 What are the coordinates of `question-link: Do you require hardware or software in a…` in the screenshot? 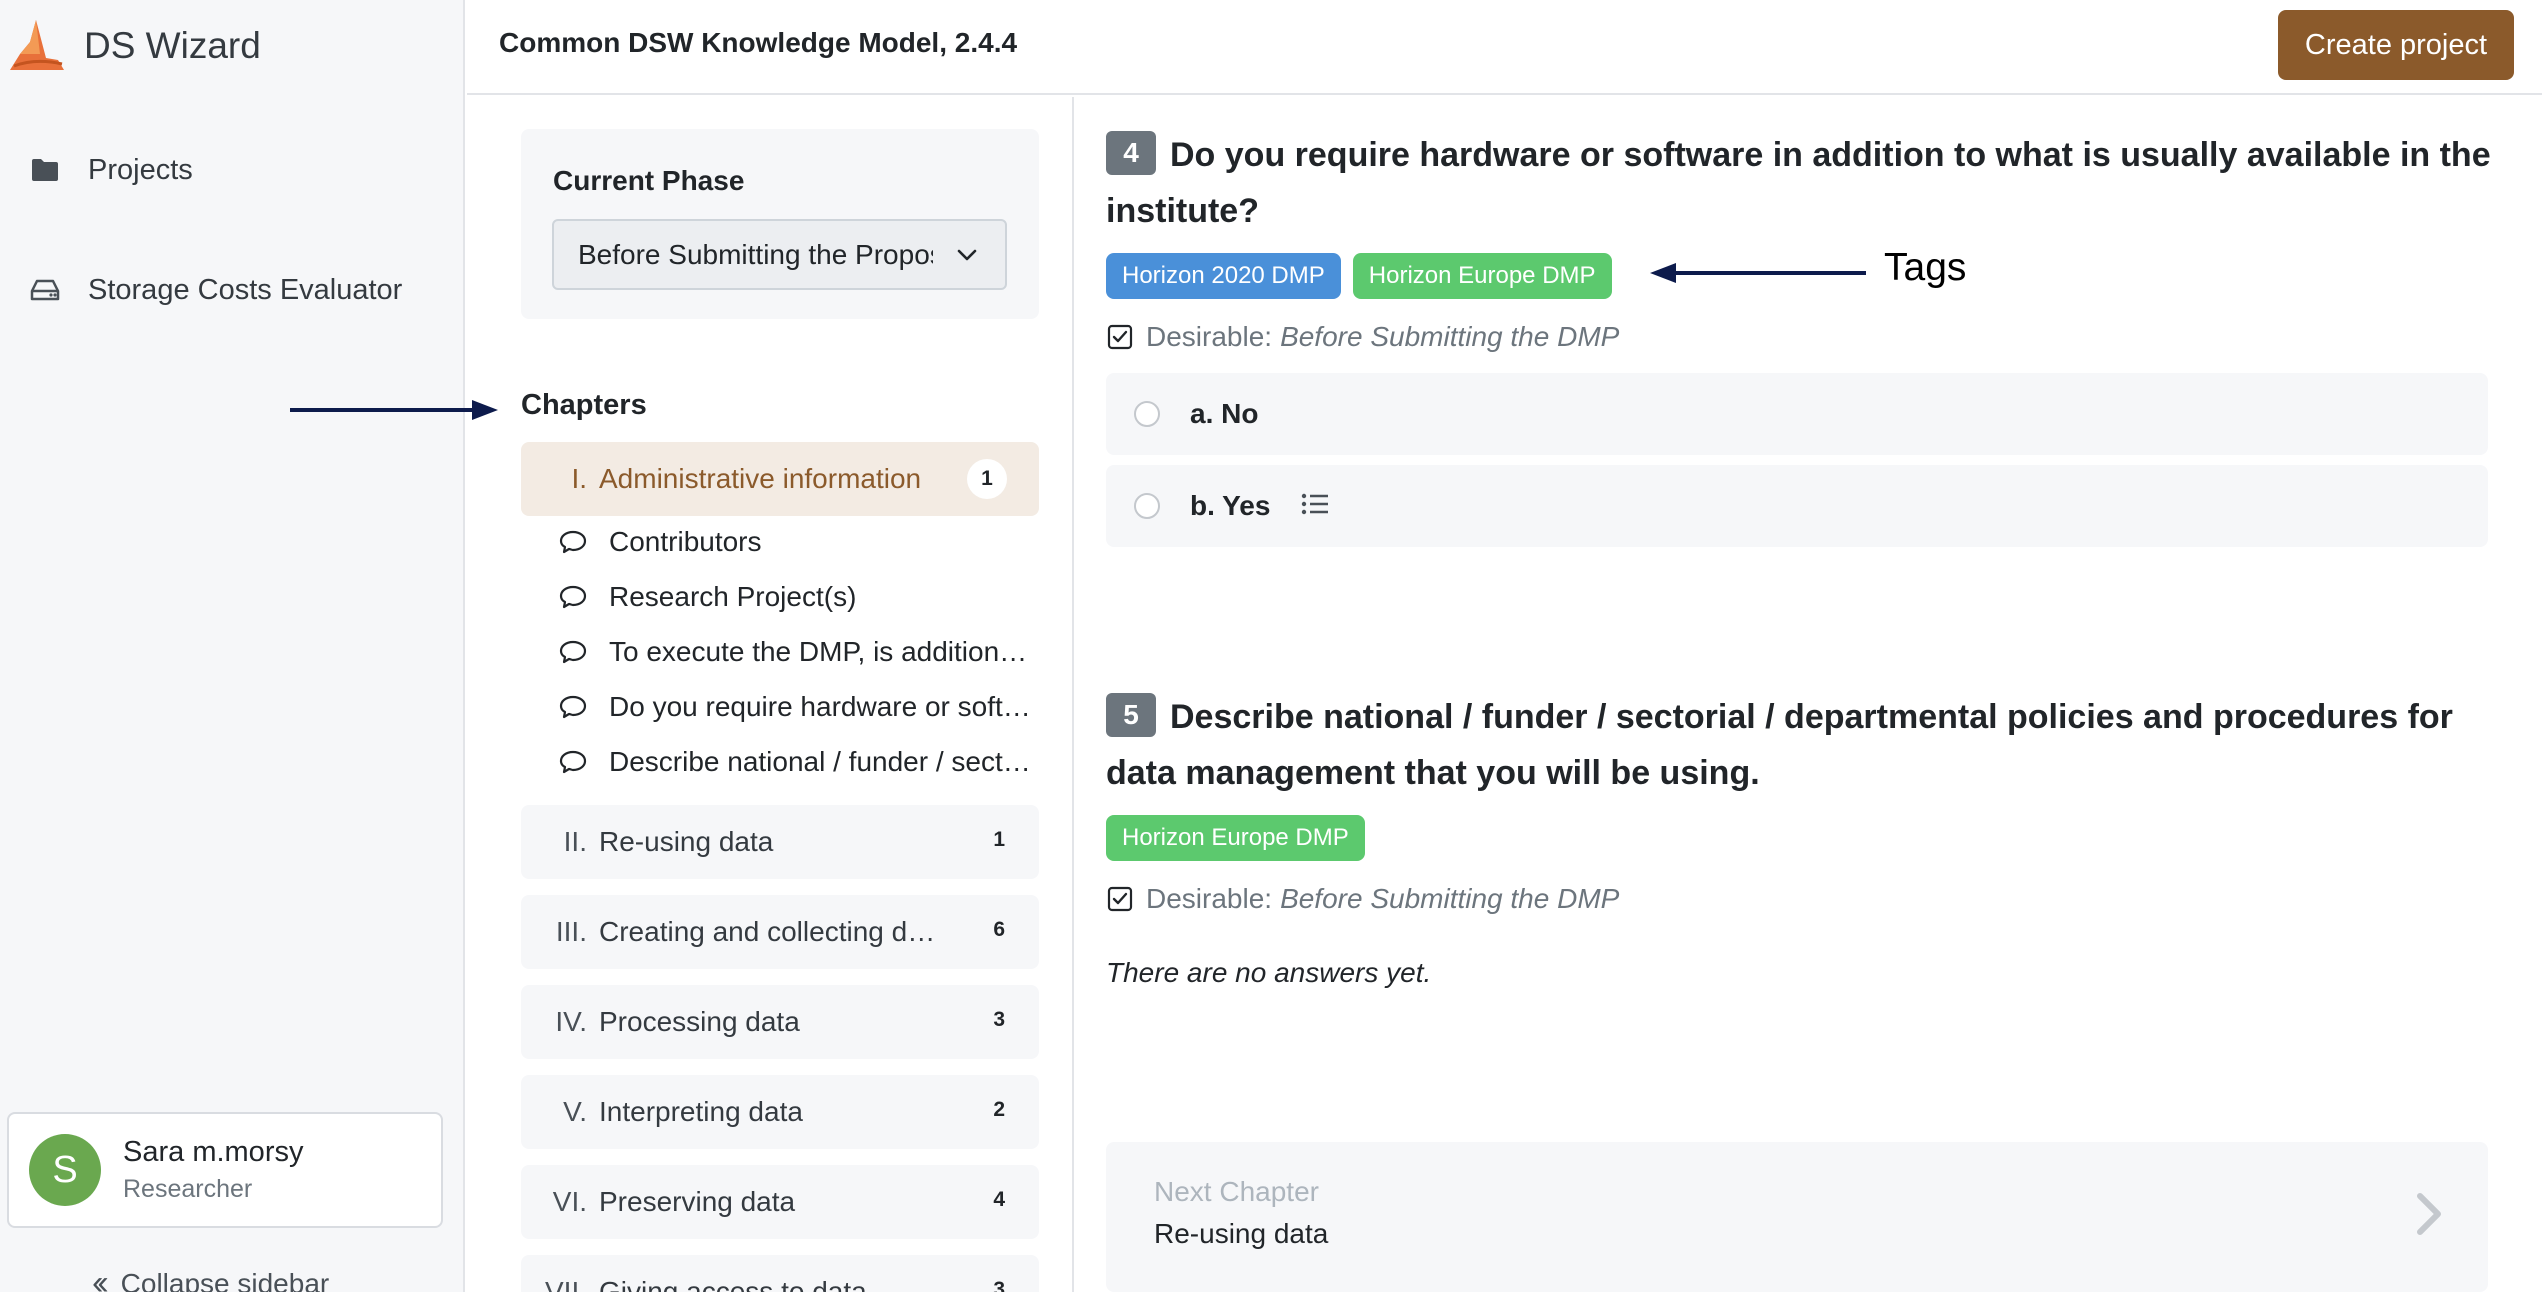 It's located at (800, 707).